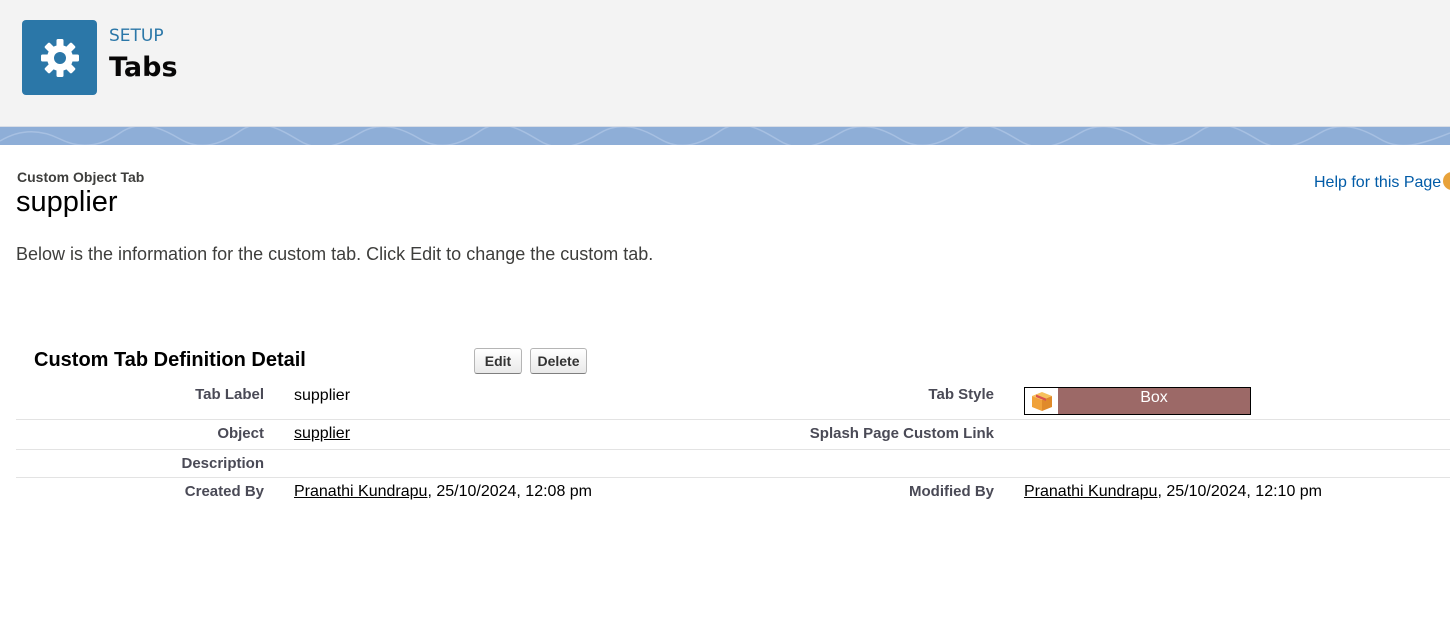 Image resolution: width=1450 pixels, height=623 pixels. I want to click on tab-style-swatch: Box, so click(1137, 401).